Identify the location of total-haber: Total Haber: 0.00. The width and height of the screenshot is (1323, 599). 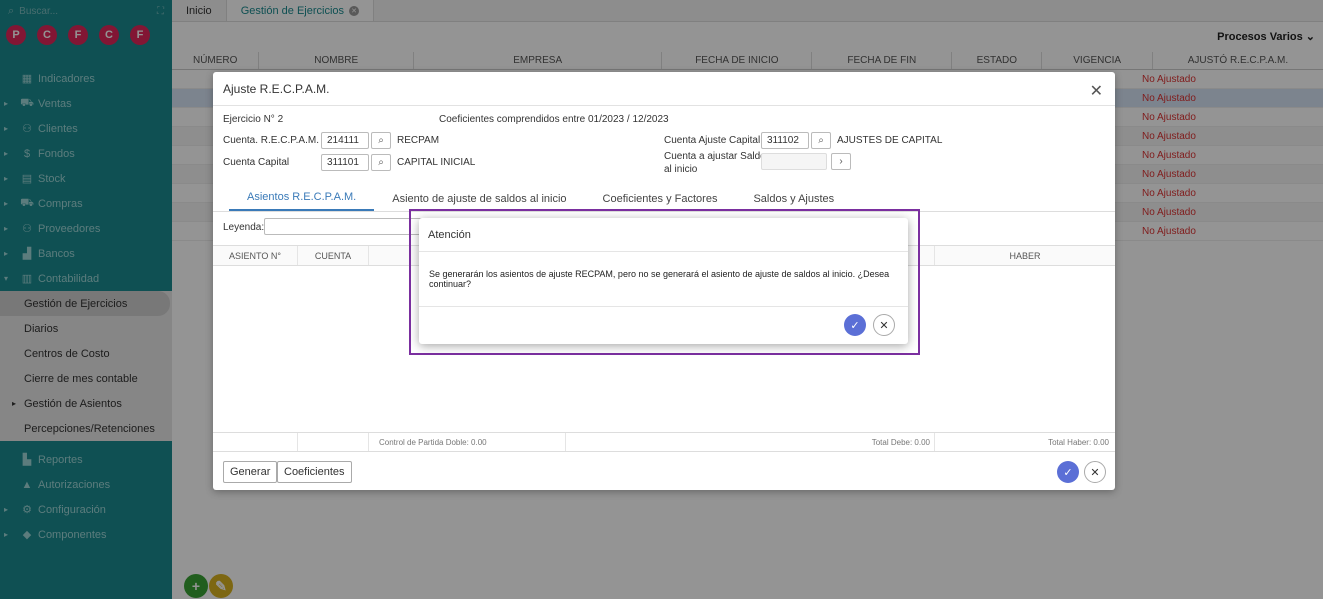
(1078, 442).